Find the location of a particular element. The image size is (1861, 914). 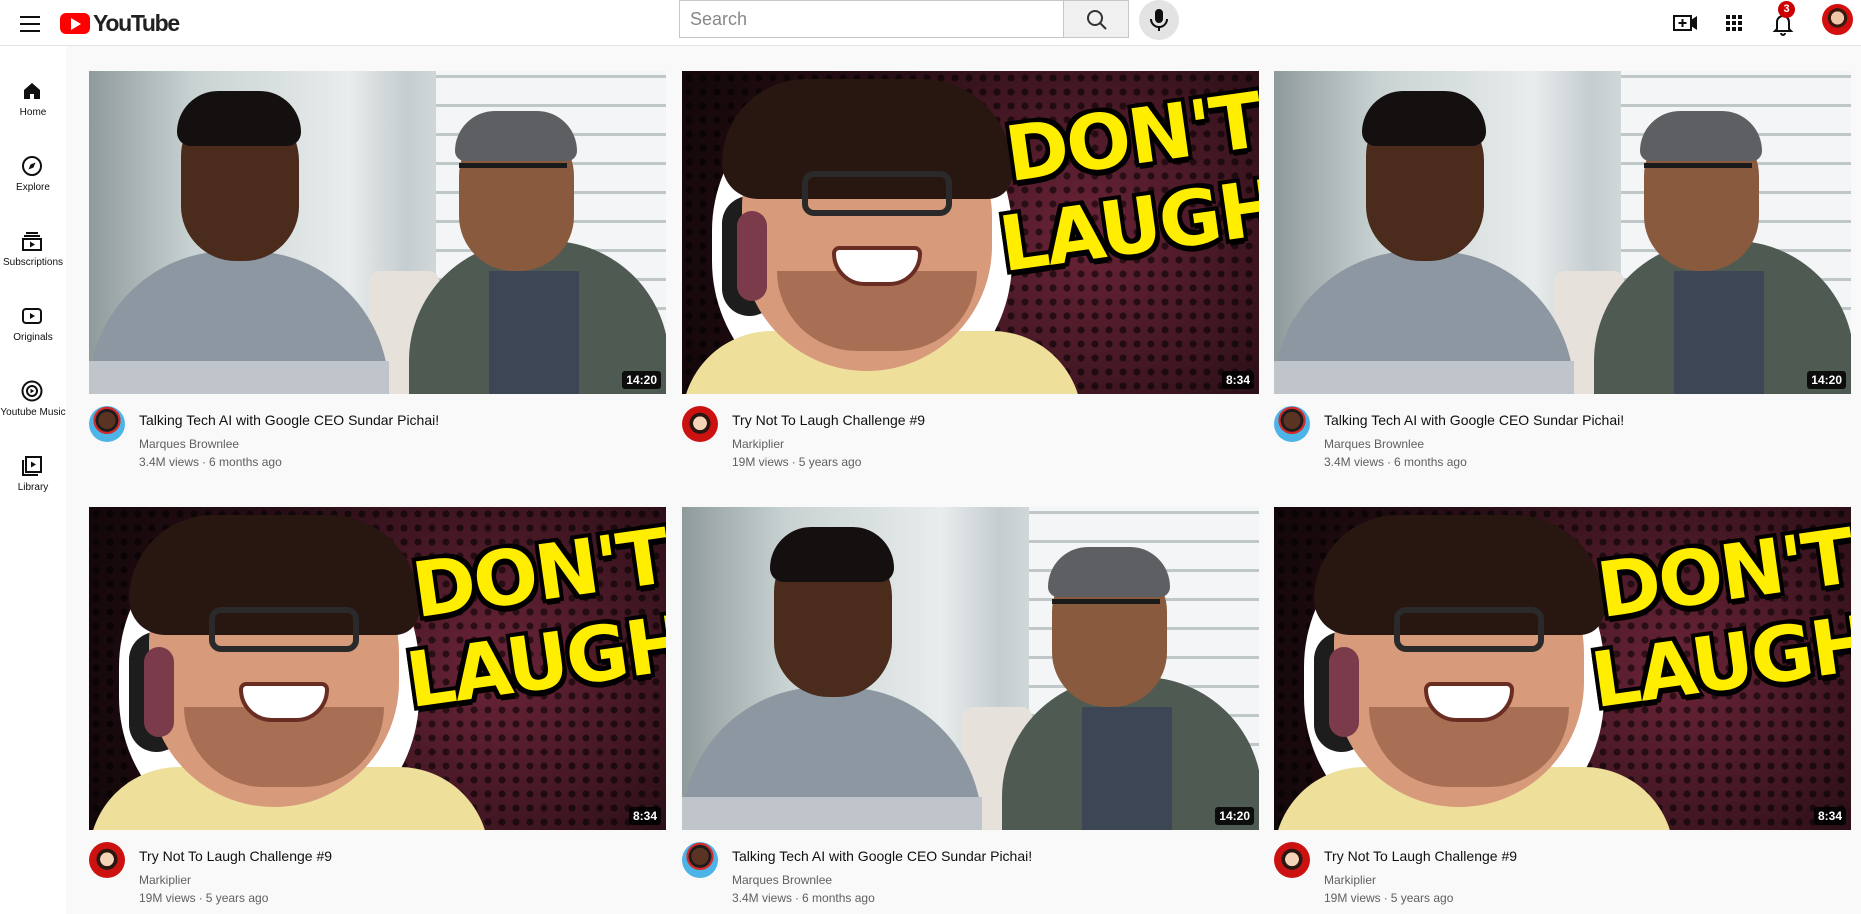

menu-icon is located at coordinates (31, 23).